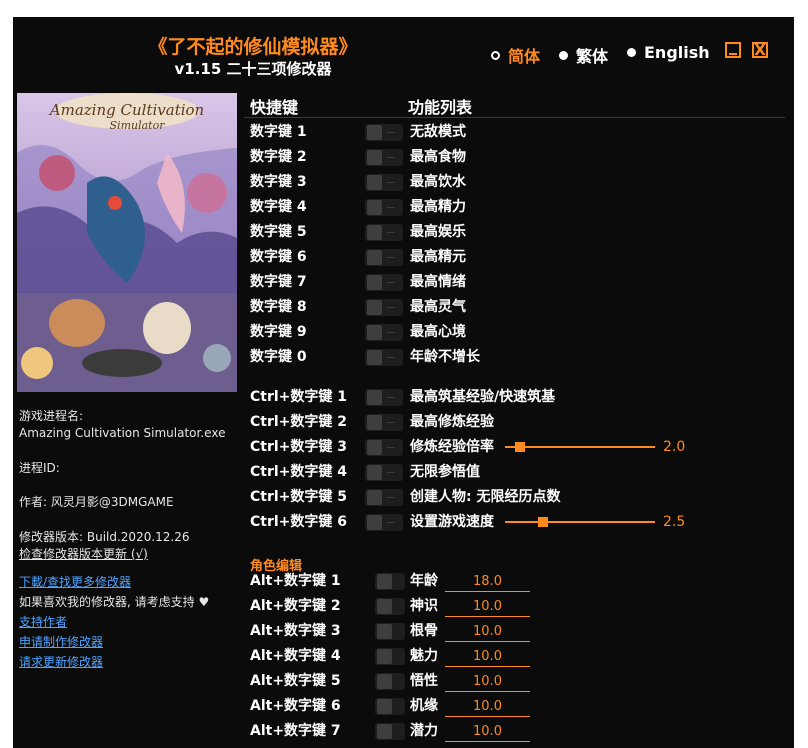 Image resolution: width=808 pixels, height=748 pixels. I want to click on function-label: 修炼经验倍率, so click(452, 447).